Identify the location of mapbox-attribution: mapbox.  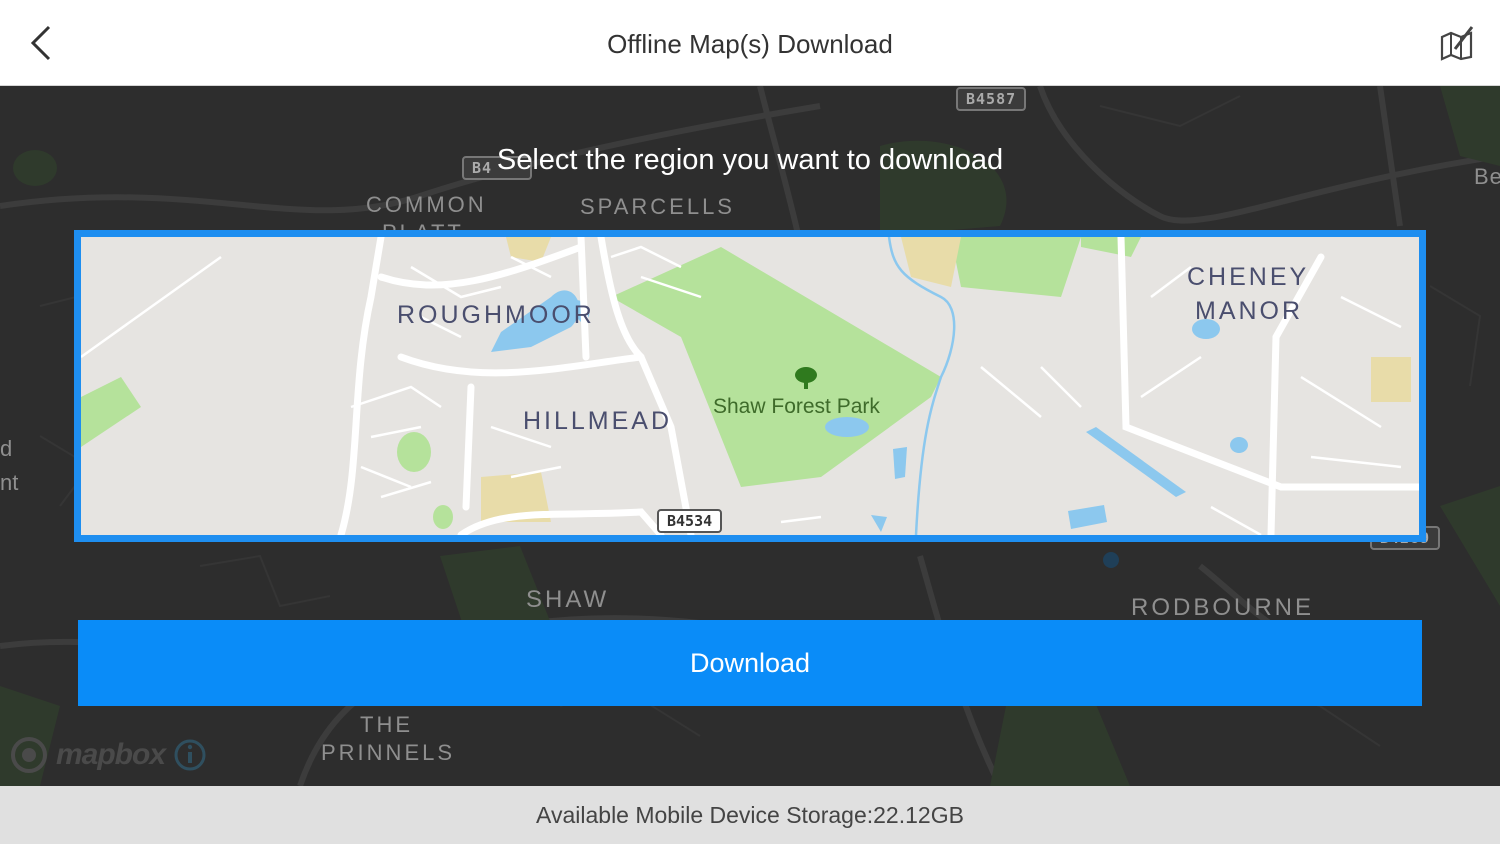
(108, 755).